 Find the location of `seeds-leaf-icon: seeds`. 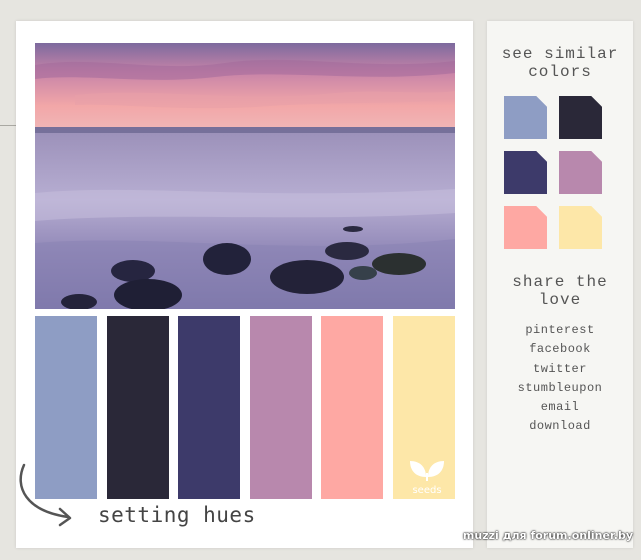

seeds-leaf-icon: seeds is located at coordinates (427, 478).